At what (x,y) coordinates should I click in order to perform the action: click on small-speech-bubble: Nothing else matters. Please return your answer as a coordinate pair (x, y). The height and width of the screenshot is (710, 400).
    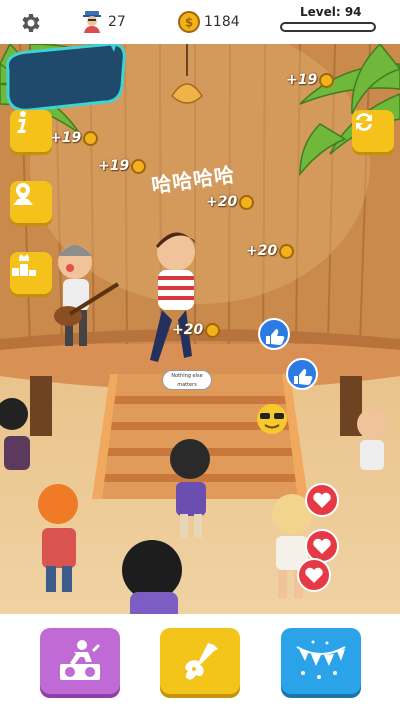
    Looking at the image, I should click on (187, 380).